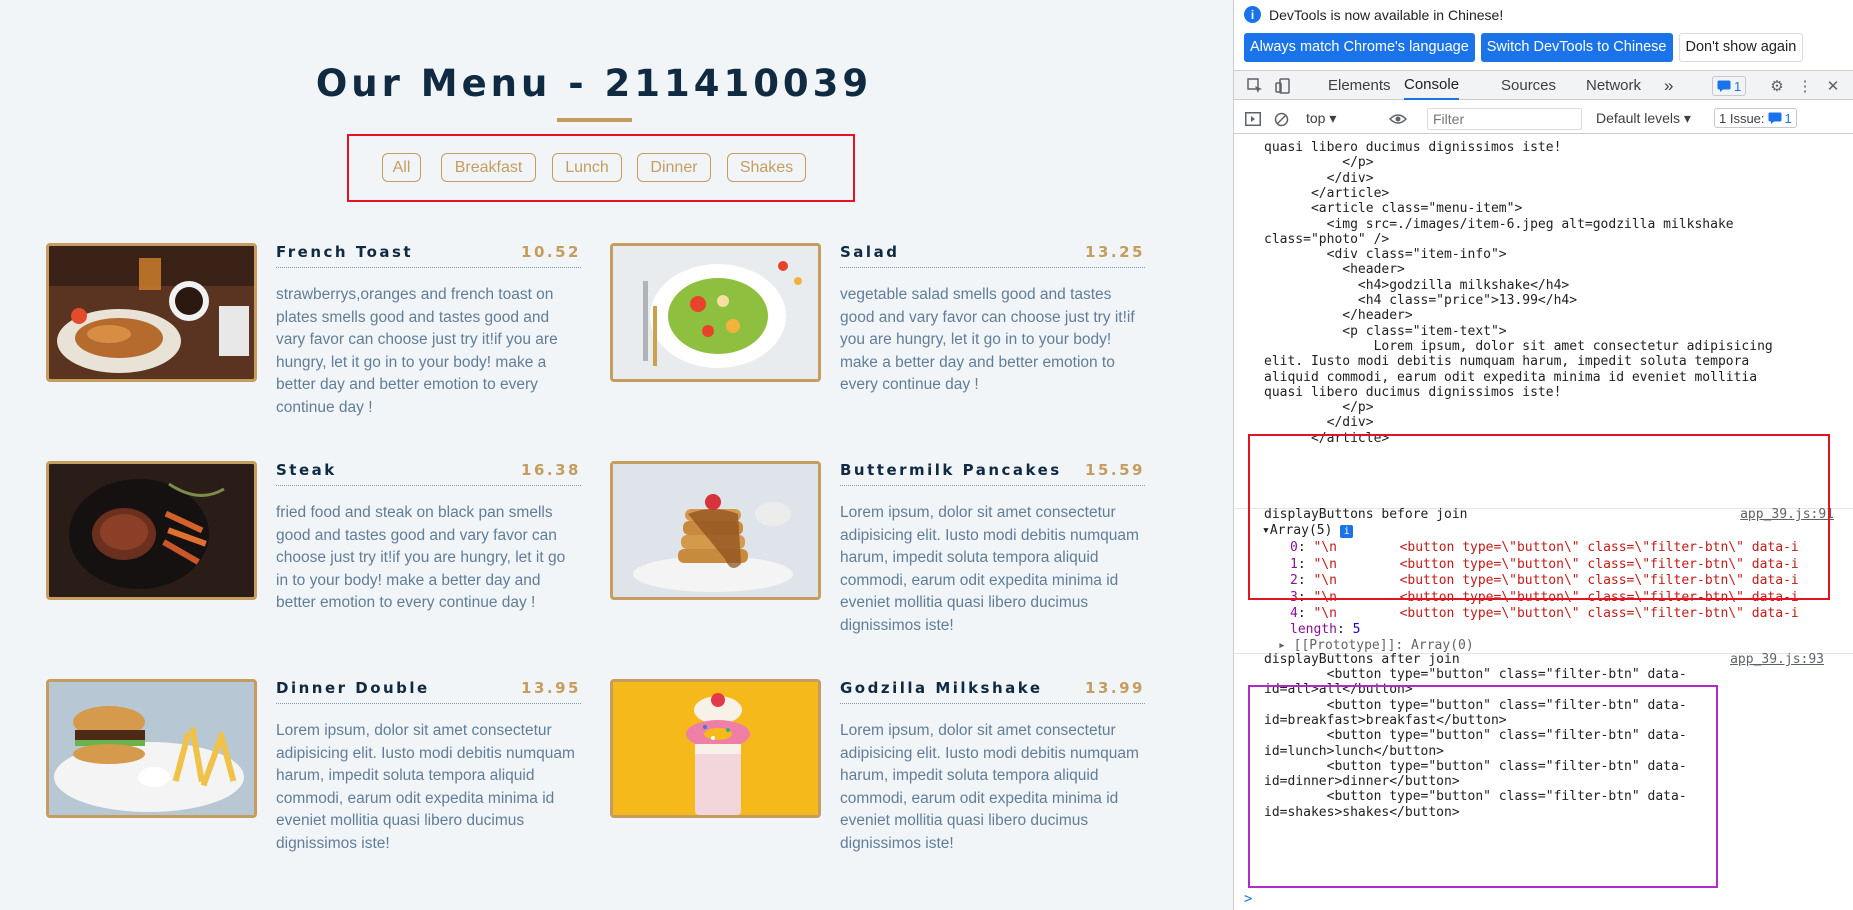  I want to click on array-index: 4, so click(1294, 614).